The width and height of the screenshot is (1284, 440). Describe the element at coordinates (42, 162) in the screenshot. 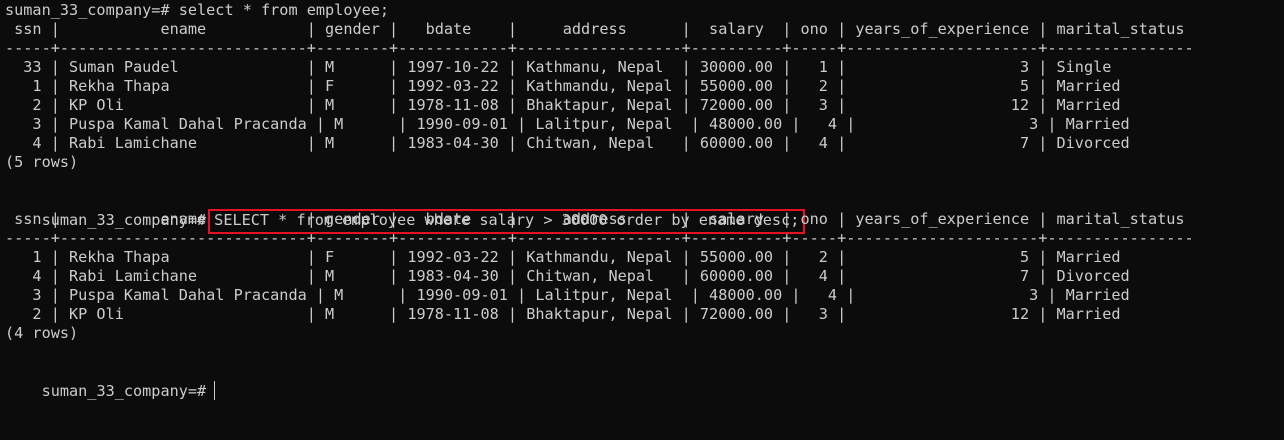

I see `row-count: (5 rows)` at that location.